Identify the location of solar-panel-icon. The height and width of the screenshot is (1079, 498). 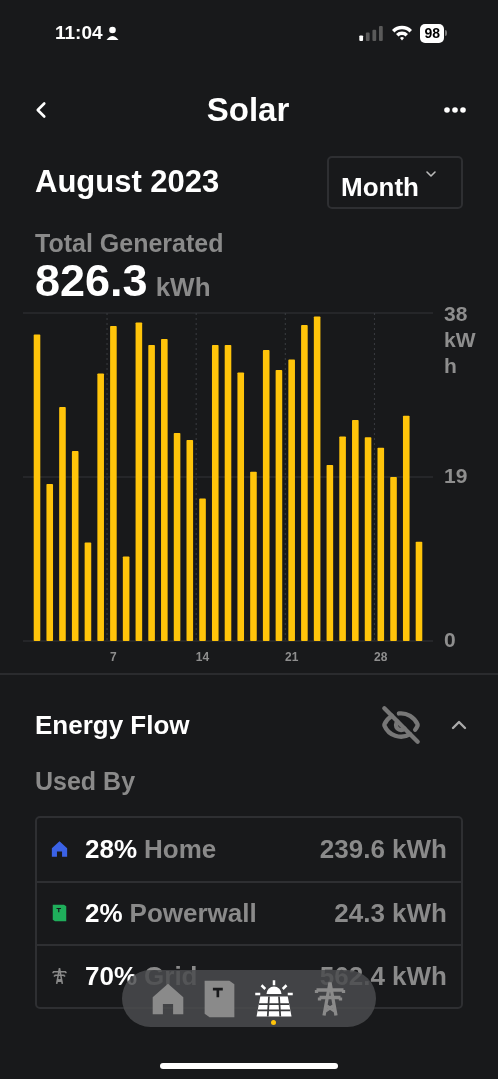
(273, 998).